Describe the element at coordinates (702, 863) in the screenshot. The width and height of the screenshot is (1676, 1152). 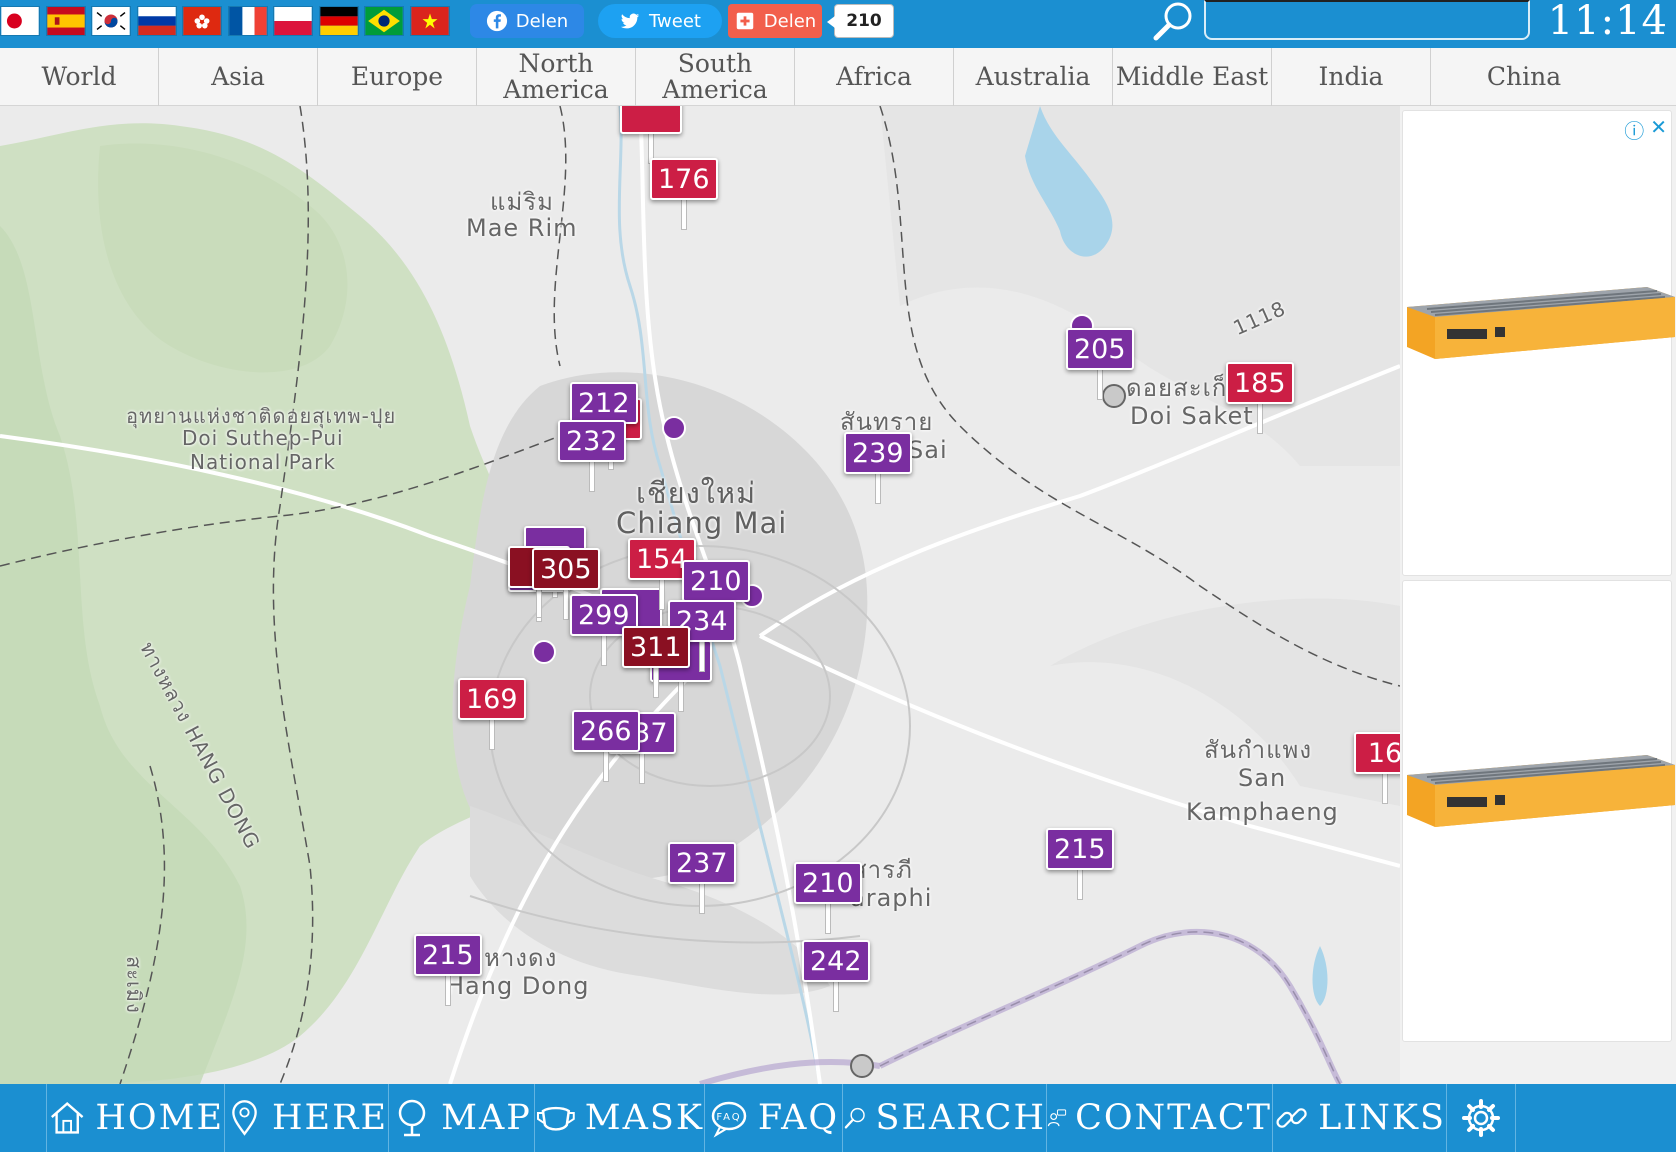
I see `aqi-value: 237` at that location.